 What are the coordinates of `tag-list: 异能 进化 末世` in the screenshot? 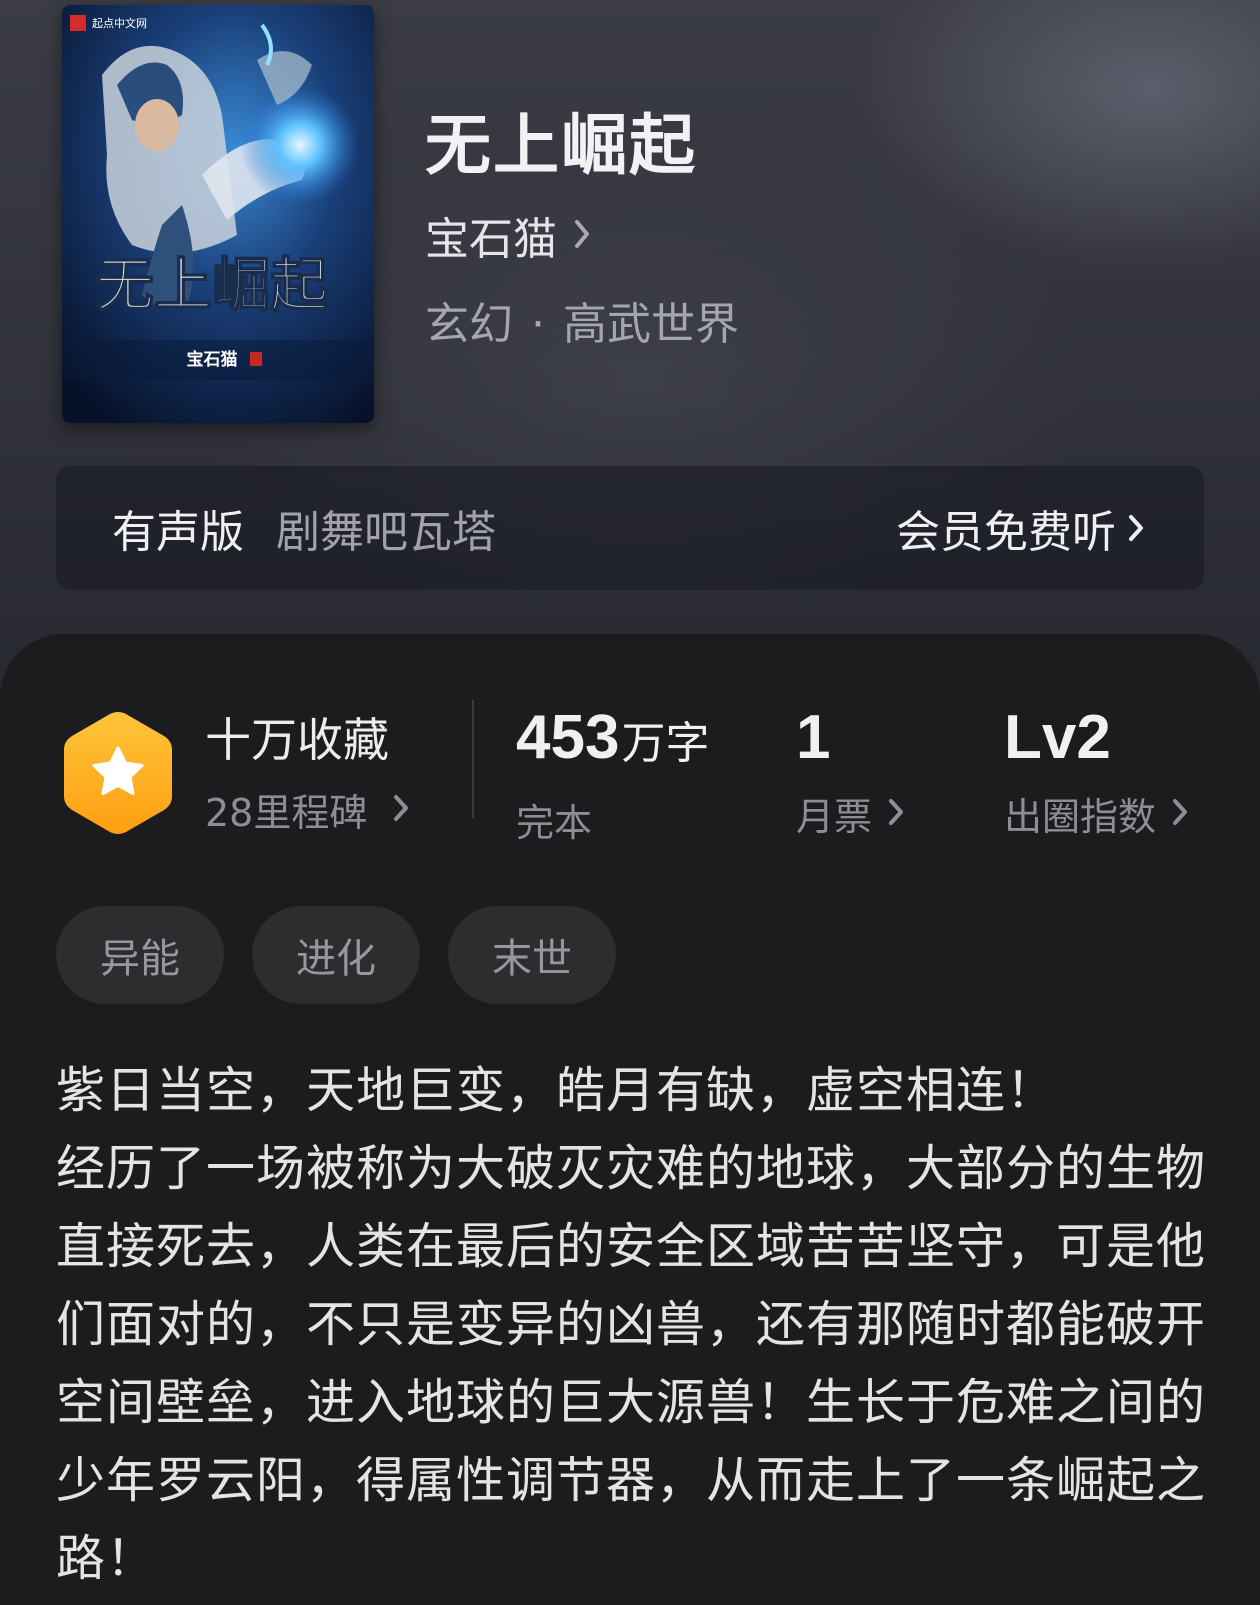 It's located at (350, 955).